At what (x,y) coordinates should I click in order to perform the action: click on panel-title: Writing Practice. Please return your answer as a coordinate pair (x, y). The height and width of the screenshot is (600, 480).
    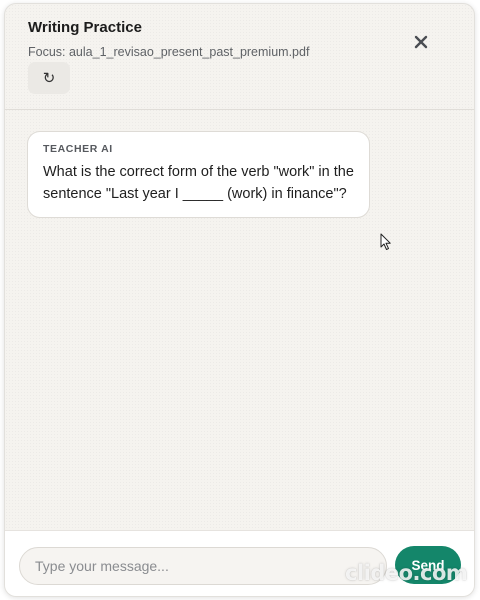
    Looking at the image, I should click on (85, 27).